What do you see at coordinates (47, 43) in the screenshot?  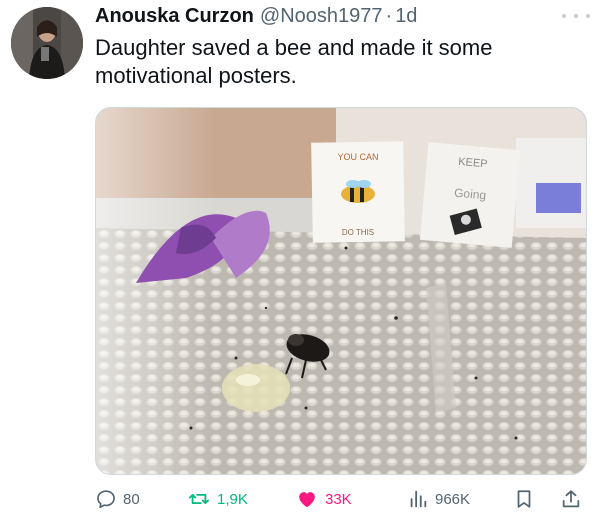 I see `avatar` at bounding box center [47, 43].